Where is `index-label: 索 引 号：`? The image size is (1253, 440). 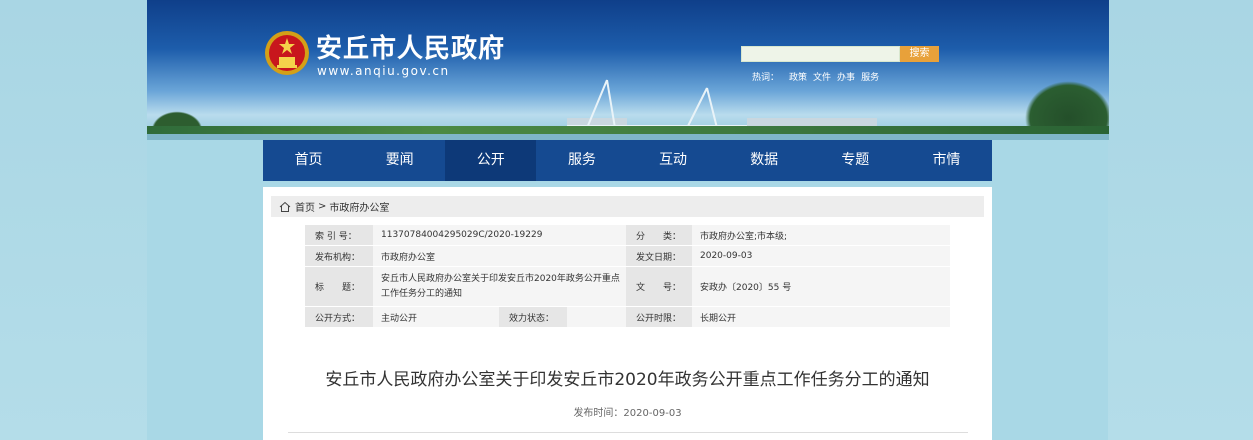 index-label: 索 引 号： is located at coordinates (339, 235).